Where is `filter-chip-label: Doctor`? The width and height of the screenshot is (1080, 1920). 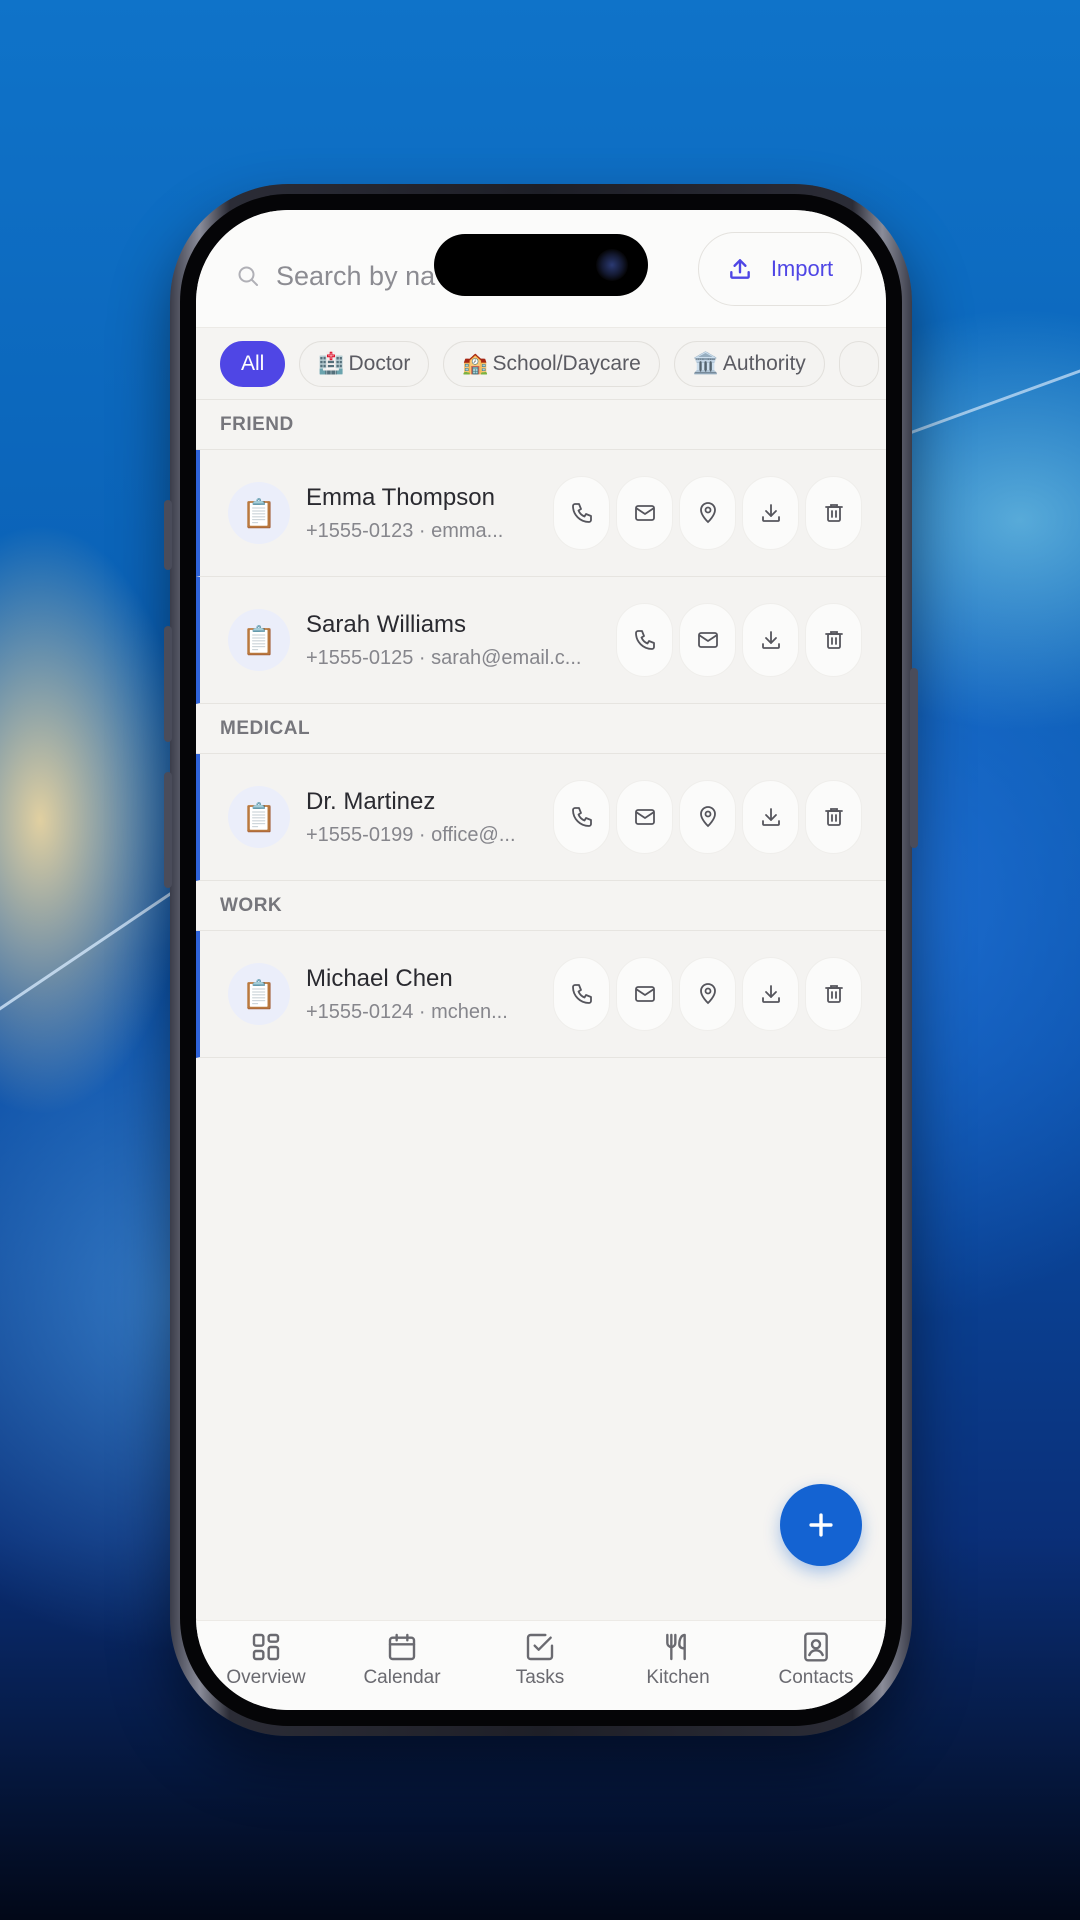
filter-chip-label: Doctor is located at coordinates (379, 363).